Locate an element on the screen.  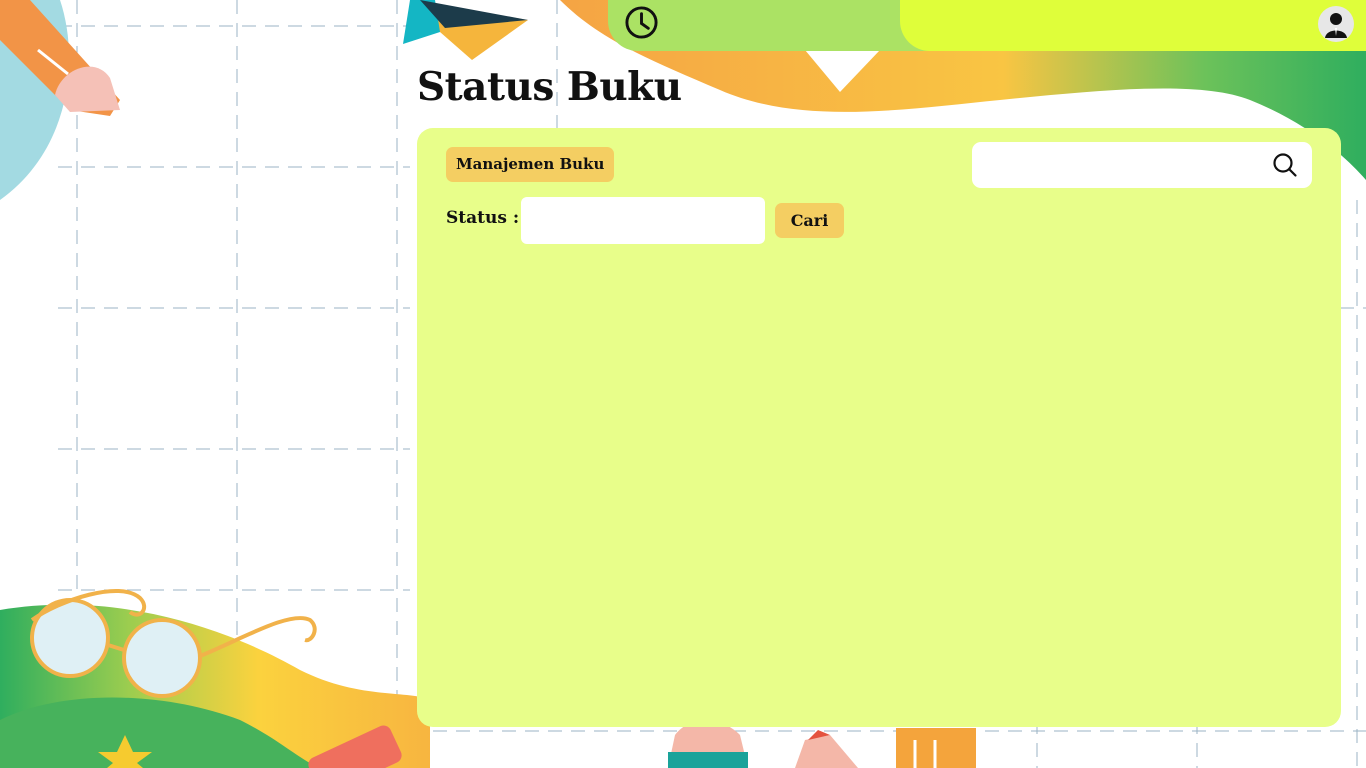
search-box is located at coordinates (1142, 165).